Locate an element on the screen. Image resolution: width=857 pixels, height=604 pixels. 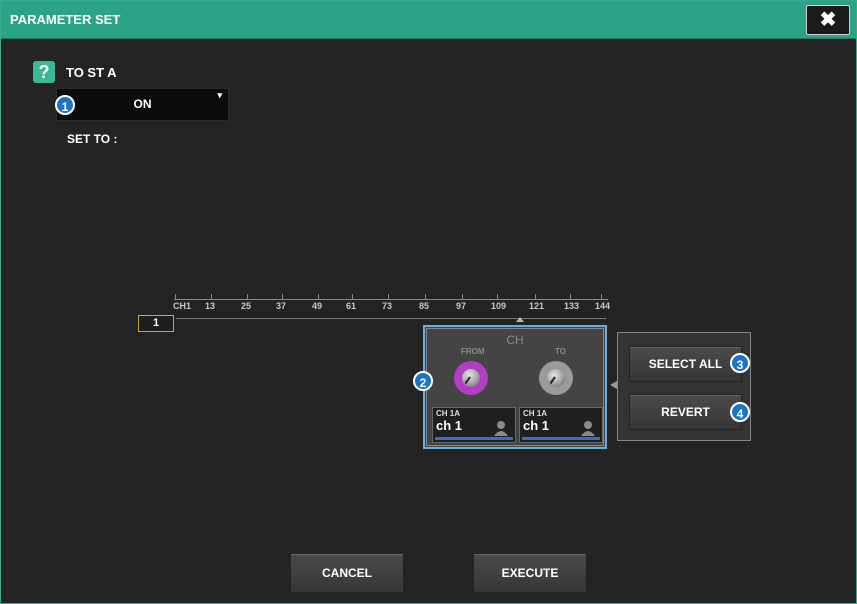
from-knob is located at coordinates (471, 378).